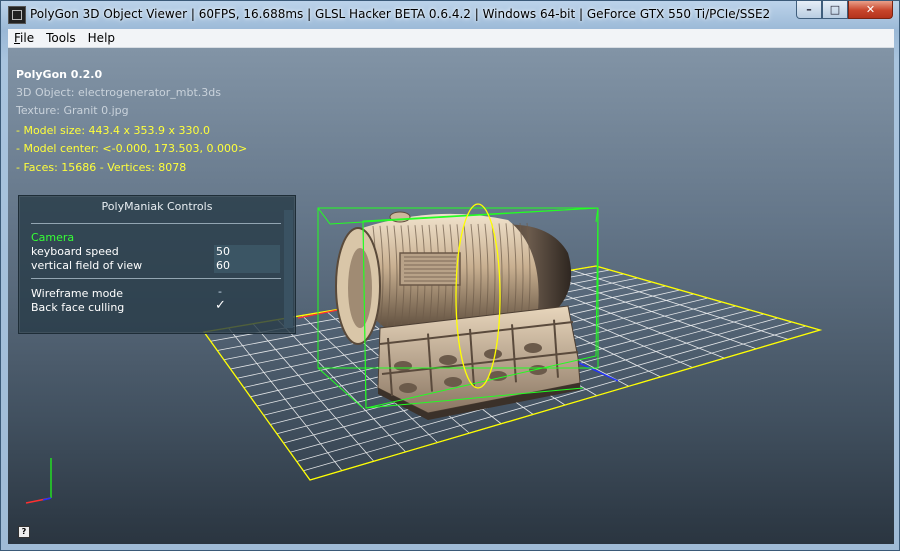  What do you see at coordinates (870, 10) in the screenshot?
I see `close-button: ✕` at bounding box center [870, 10].